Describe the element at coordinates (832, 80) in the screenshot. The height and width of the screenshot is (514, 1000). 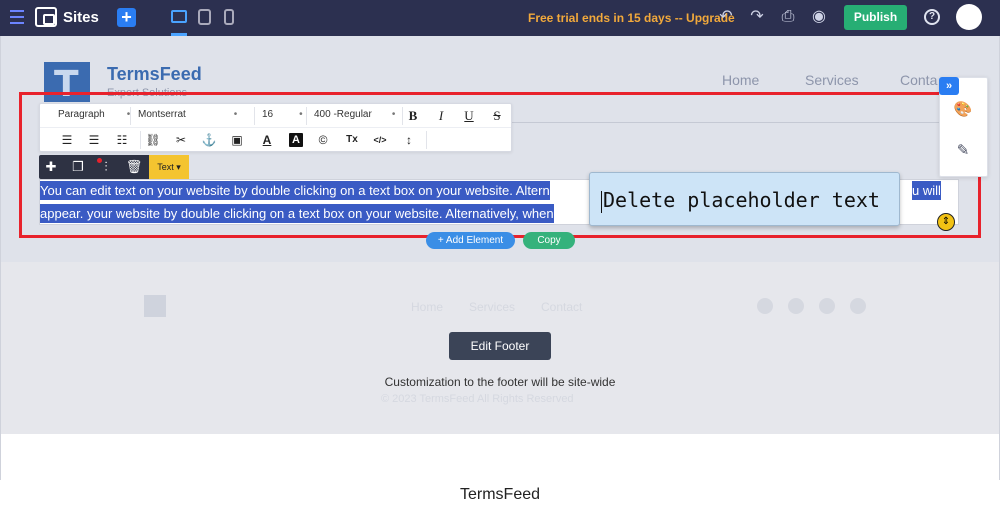
I see `nav-item-services: Services` at that location.